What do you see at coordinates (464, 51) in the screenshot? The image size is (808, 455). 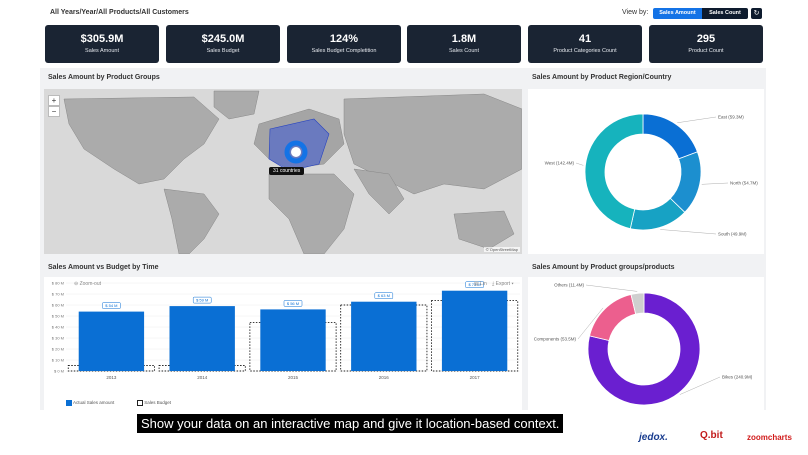 I see `kpi-label: Sales Count` at bounding box center [464, 51].